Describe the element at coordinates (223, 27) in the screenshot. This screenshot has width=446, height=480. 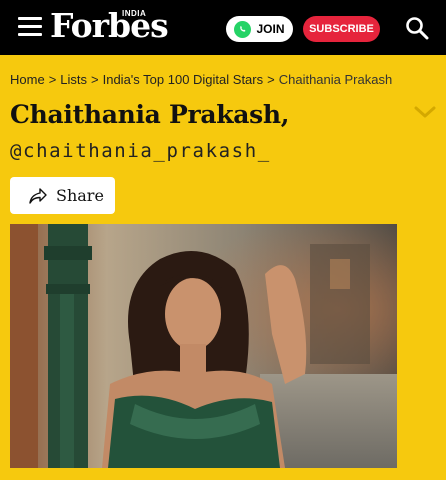
I see `top-nav-bar: Forbes INDIA JOIN SUBSCRIBE` at that location.